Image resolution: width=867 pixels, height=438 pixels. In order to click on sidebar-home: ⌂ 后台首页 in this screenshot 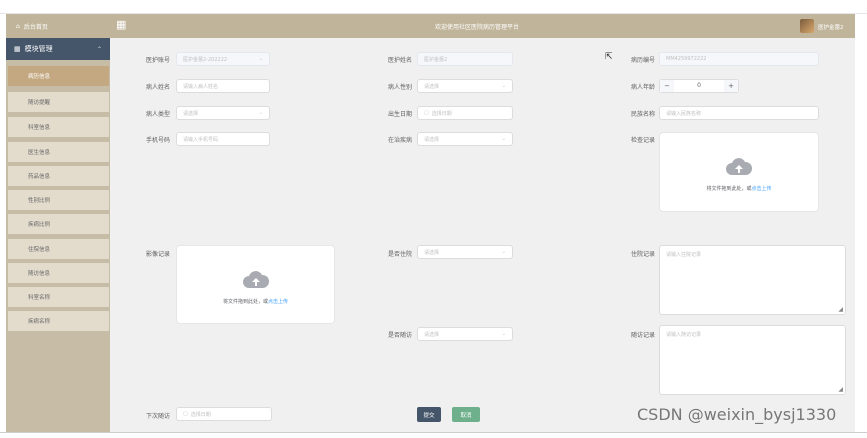, I will do `click(58, 26)`.